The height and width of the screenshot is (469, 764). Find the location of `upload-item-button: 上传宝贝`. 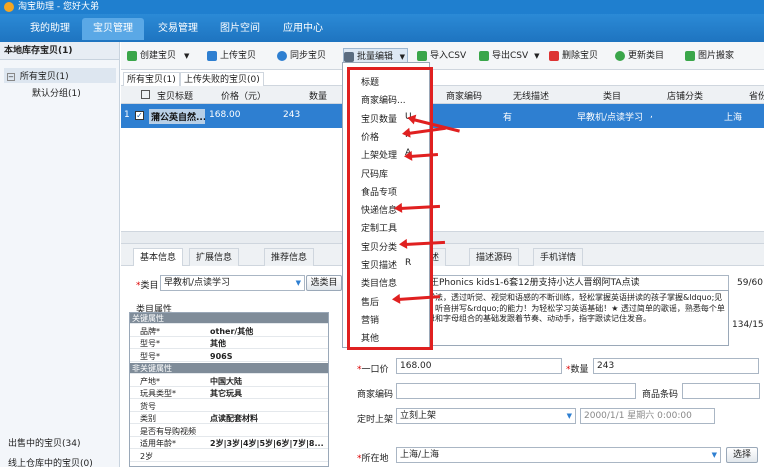

upload-item-button: 上传宝贝 is located at coordinates (231, 56).